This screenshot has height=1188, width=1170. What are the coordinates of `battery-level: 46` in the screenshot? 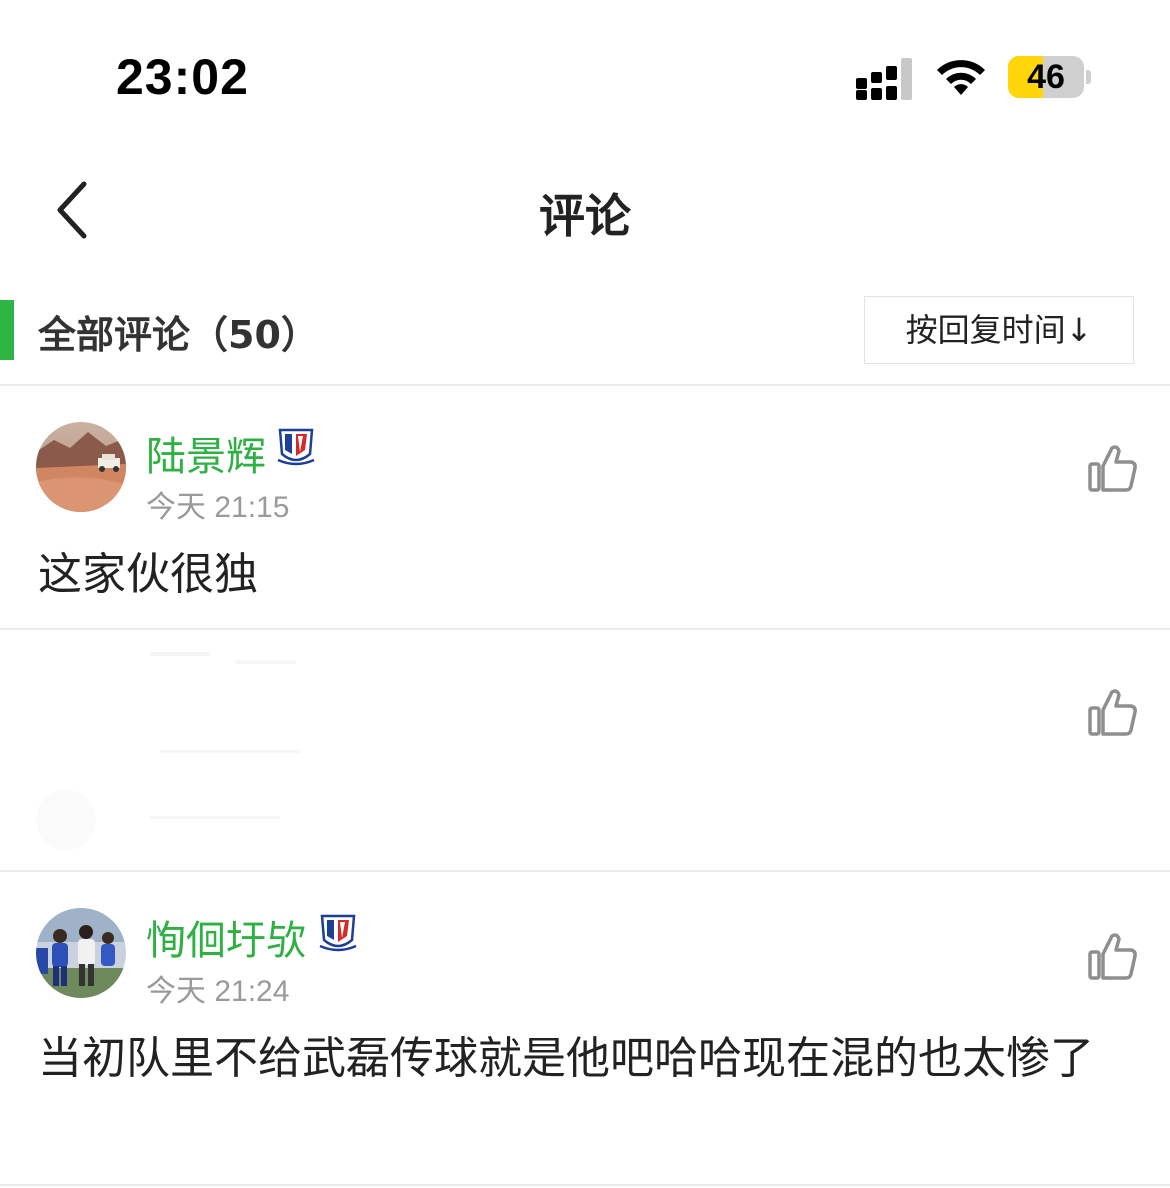 It's located at (1046, 77).